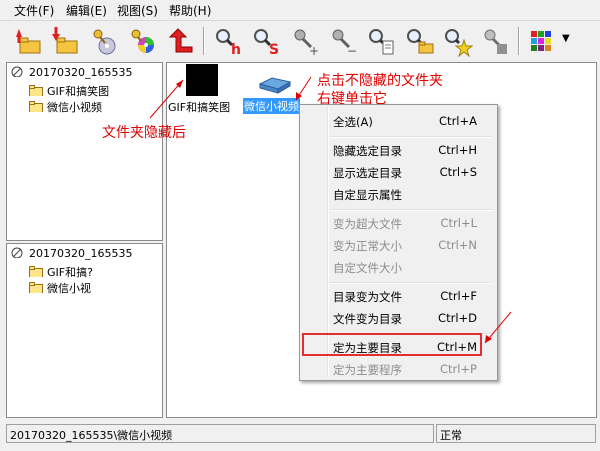  Describe the element at coordinates (91, 435) in the screenshot. I see `status-path: 20170320_165535\微信小视频` at that location.